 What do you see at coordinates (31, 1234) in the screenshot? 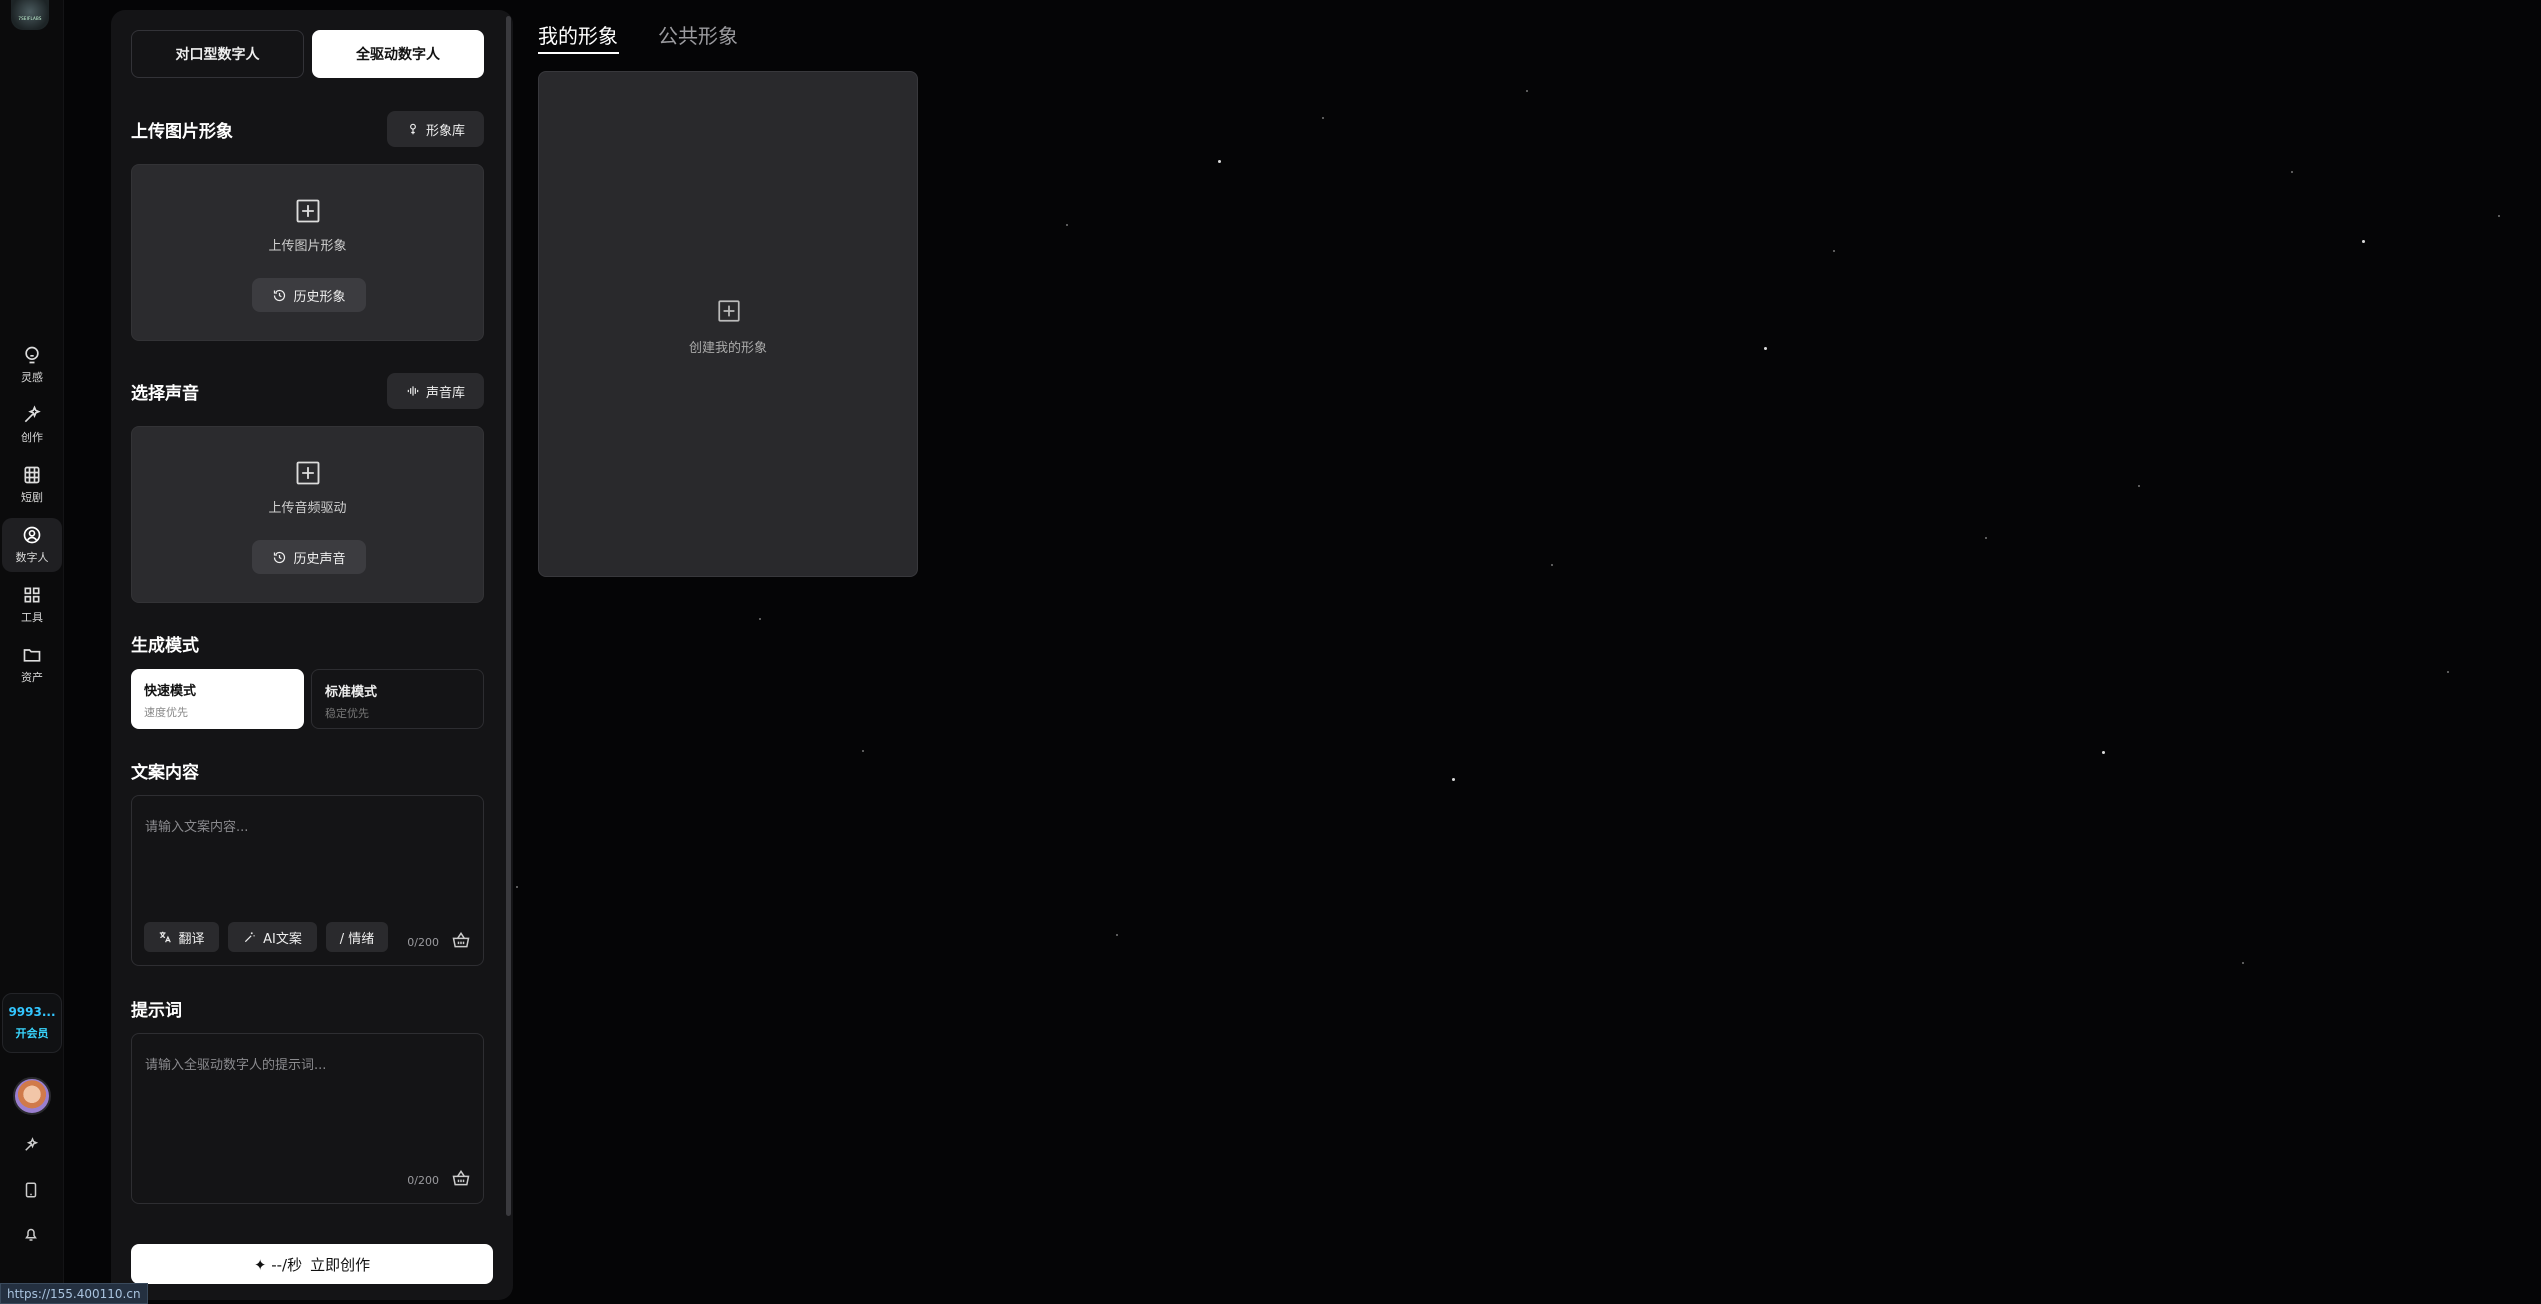
I see `bell-icon` at bounding box center [31, 1234].